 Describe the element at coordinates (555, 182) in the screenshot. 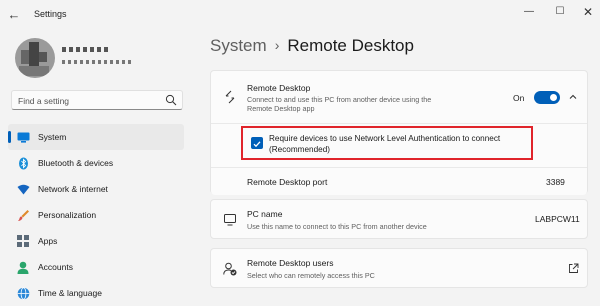

I see `port-value: 3389` at that location.